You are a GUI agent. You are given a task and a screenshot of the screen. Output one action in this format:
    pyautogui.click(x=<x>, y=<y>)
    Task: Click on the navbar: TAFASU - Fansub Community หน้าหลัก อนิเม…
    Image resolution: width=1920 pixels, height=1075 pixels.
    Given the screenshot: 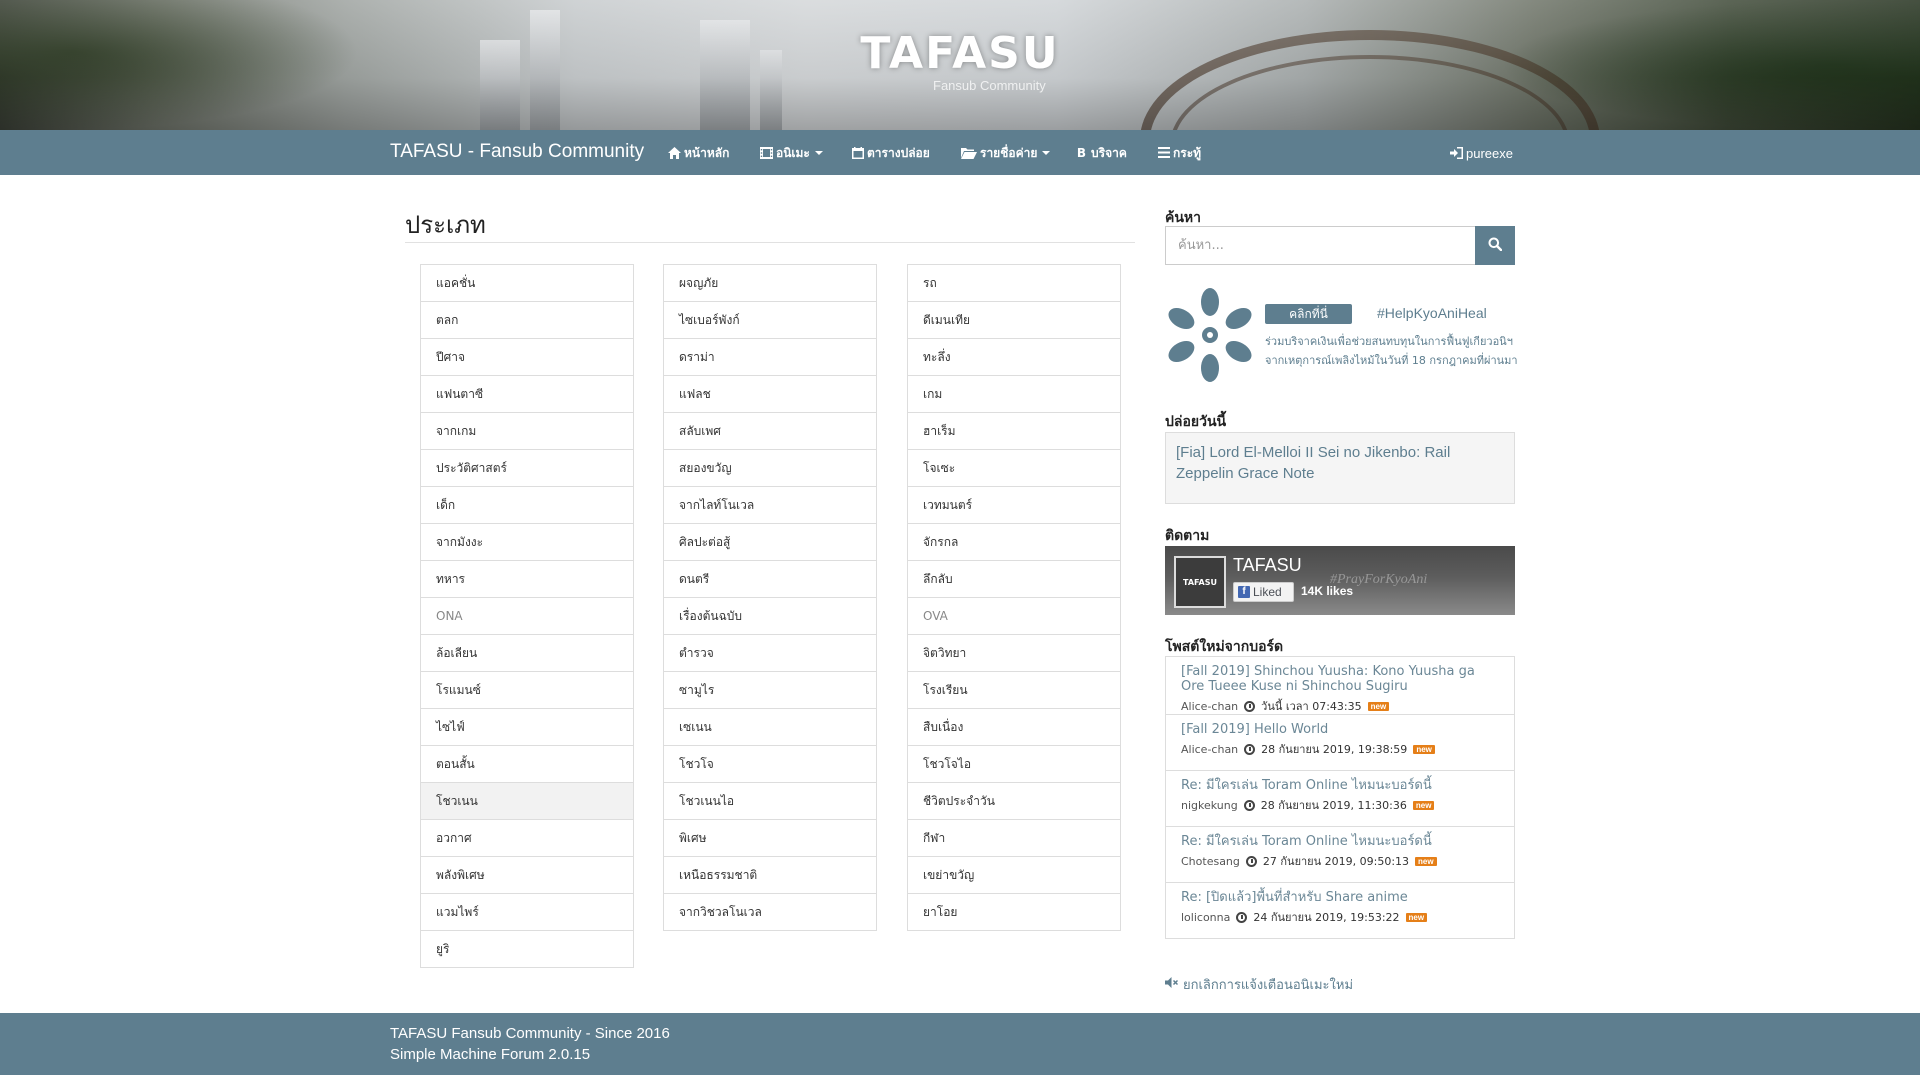 What is the action you would take?
    pyautogui.click(x=960, y=152)
    